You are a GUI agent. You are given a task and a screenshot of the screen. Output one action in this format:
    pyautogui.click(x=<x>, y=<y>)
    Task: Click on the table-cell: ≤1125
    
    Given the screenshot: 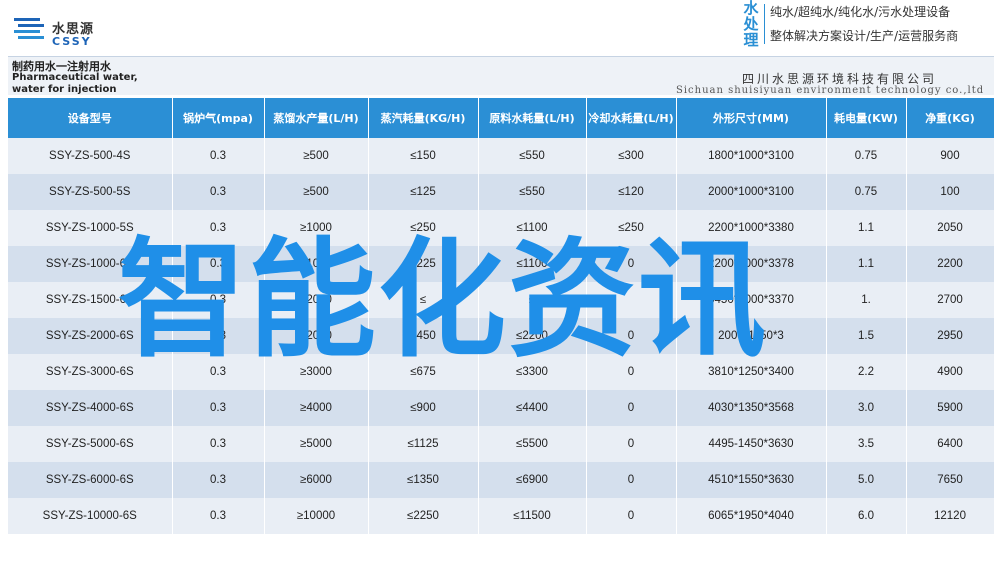 What is the action you would take?
    pyautogui.click(x=423, y=444)
    